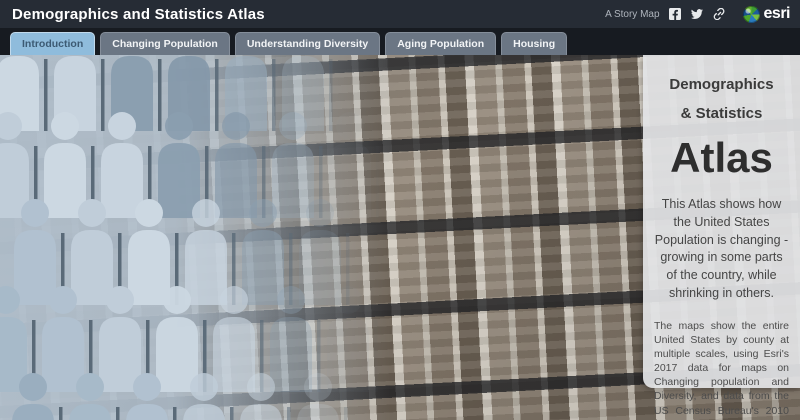  What do you see at coordinates (307, 43) in the screenshot?
I see `tab-understanding-diversity: Understanding Diversity` at bounding box center [307, 43].